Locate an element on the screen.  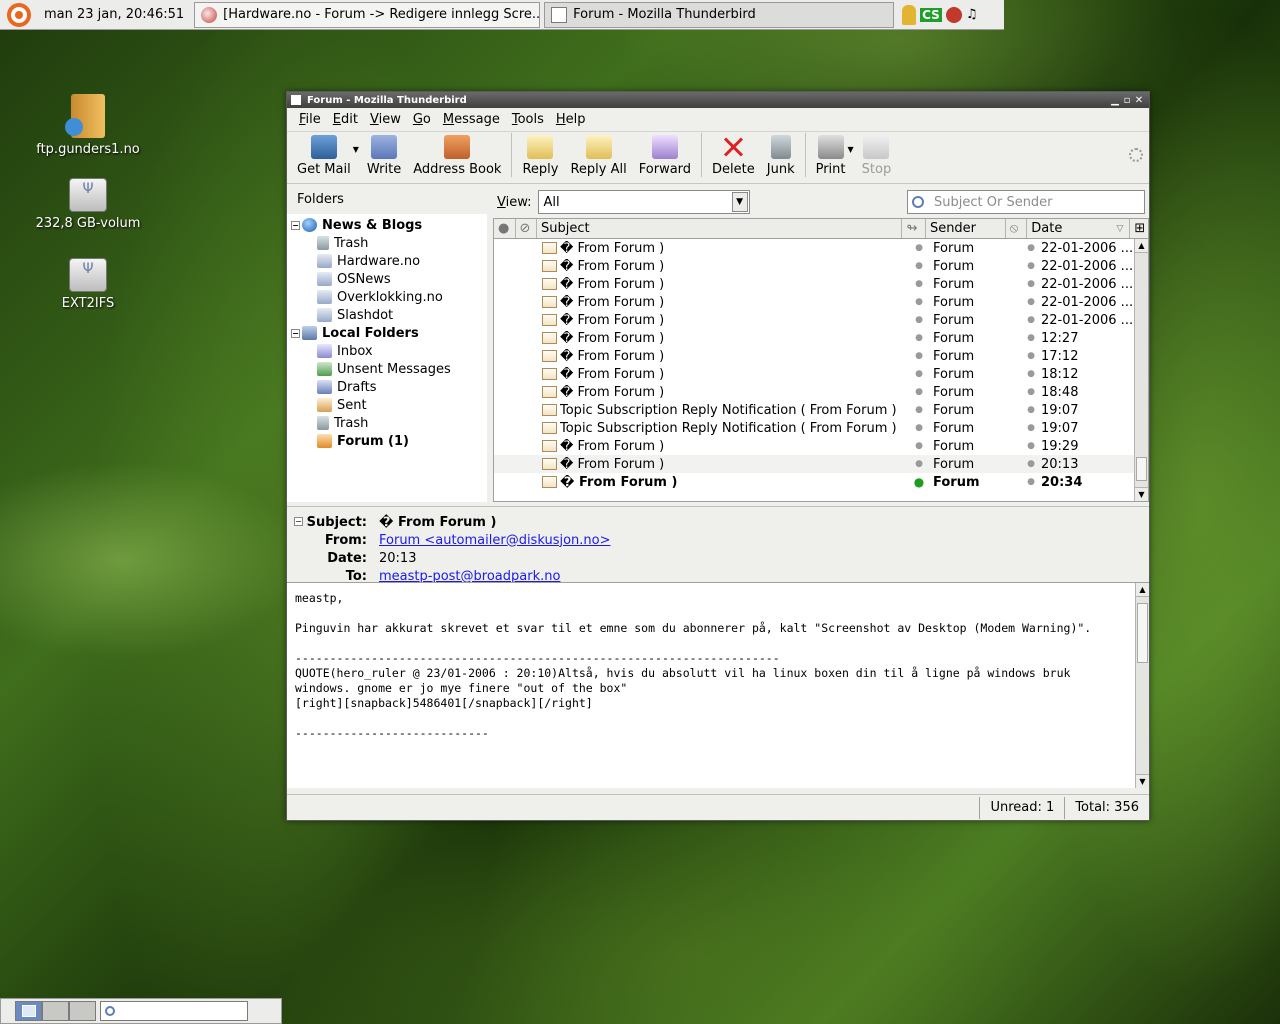
panel-clock: man 23 jan, 20:46:51 is located at coordinates (114, 14).